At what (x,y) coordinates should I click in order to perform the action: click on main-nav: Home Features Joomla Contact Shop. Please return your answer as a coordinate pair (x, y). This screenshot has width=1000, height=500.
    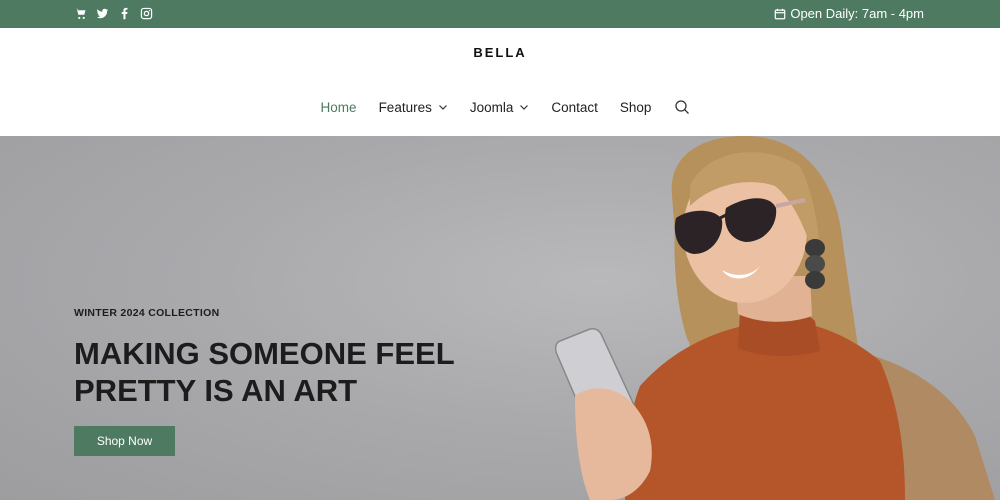
    Looking at the image, I should click on (500, 107).